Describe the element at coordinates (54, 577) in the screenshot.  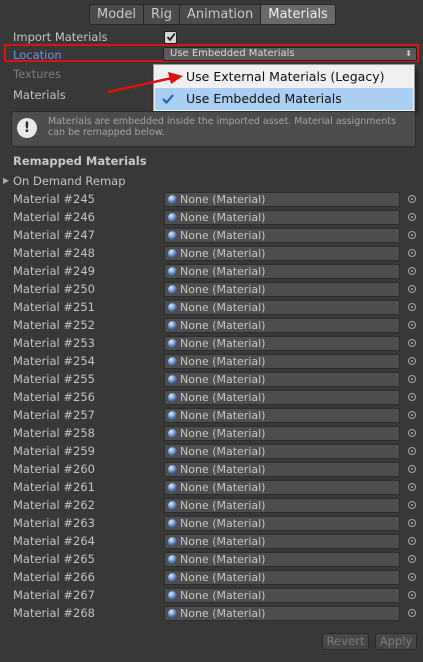
I see `material-name-label: Material #266` at that location.